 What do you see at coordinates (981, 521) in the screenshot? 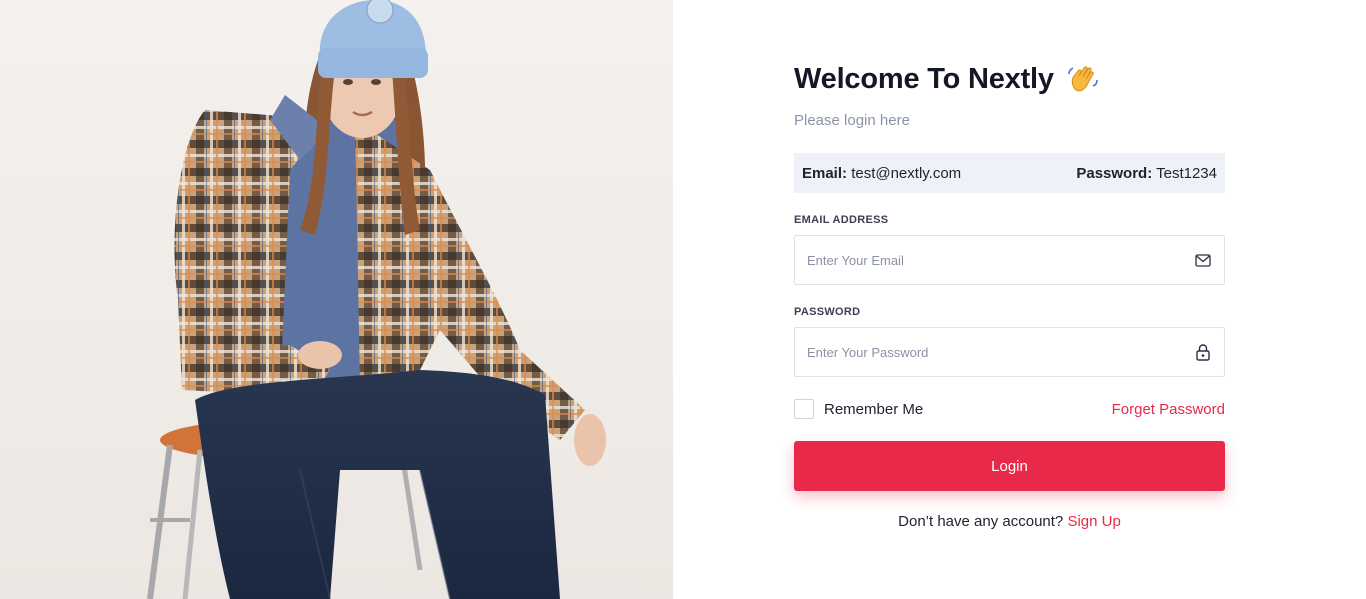
I see `signup-prompt: Don’t have any account?` at bounding box center [981, 521].